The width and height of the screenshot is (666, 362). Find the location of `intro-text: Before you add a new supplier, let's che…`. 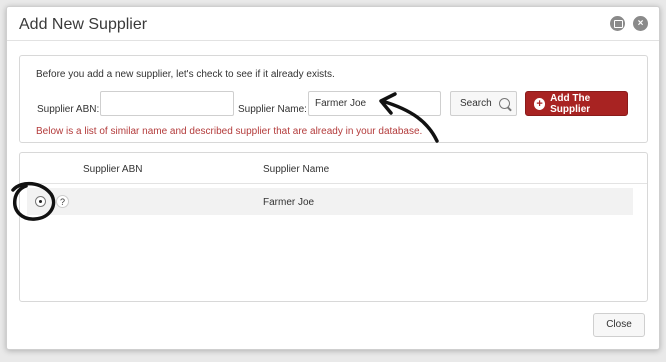

intro-text: Before you add a new supplier, let's che… is located at coordinates (185, 74).